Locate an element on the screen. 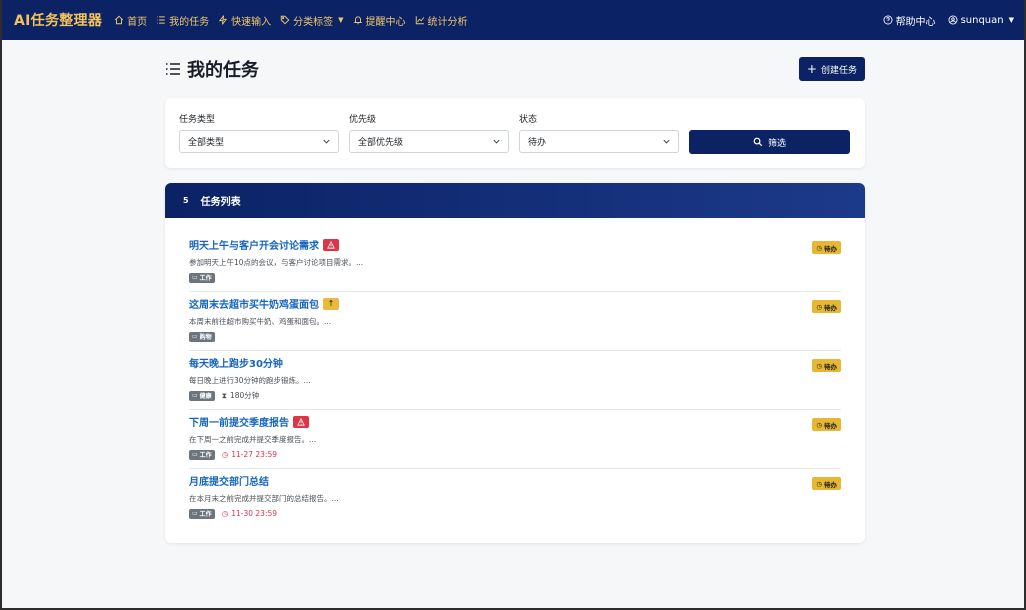 Image resolution: width=1026 pixels, height=610 pixels. user-menu: sunquan ▼ is located at coordinates (981, 20).